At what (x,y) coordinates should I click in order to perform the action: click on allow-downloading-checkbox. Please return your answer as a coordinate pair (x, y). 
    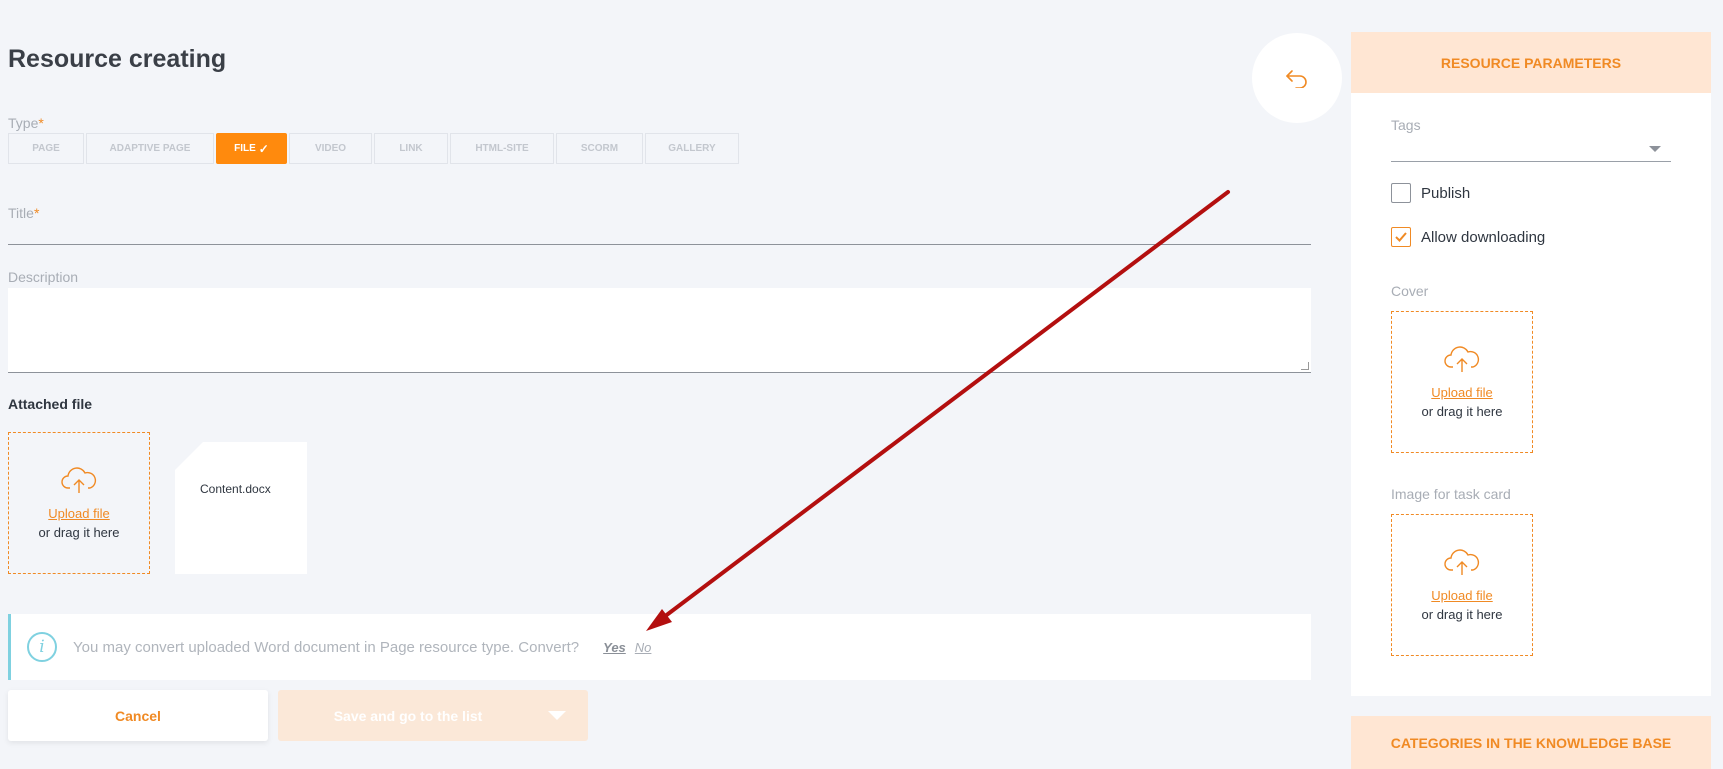
    Looking at the image, I should click on (1401, 237).